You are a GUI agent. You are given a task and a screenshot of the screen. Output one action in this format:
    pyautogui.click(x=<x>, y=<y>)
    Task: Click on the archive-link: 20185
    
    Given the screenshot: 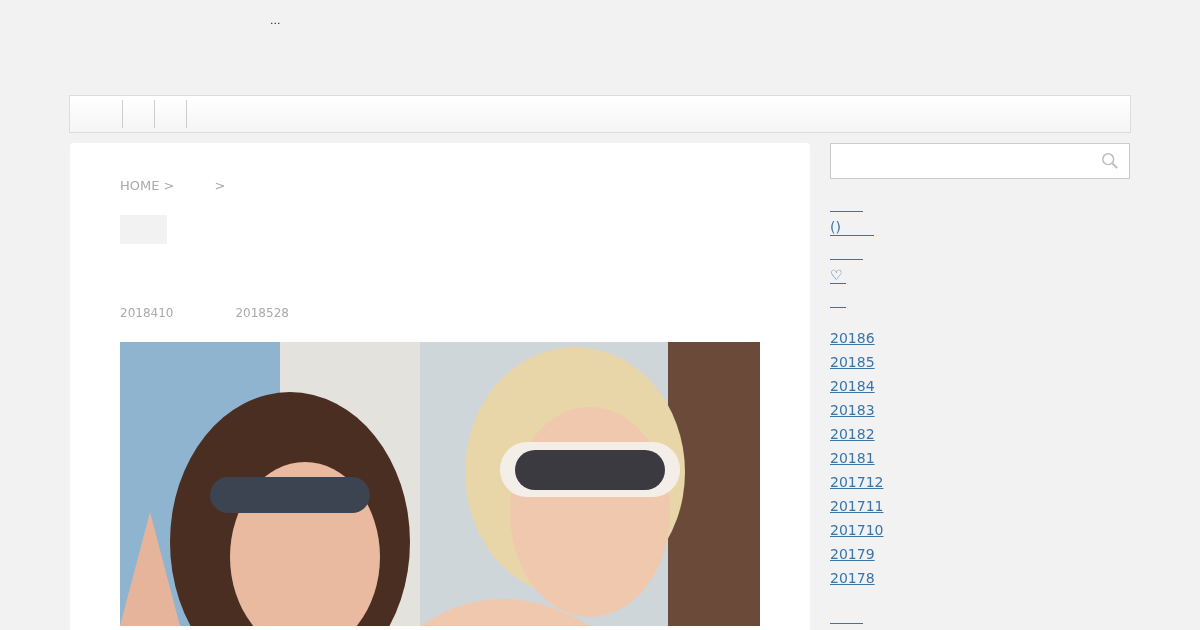 What is the action you would take?
    pyautogui.click(x=852, y=363)
    